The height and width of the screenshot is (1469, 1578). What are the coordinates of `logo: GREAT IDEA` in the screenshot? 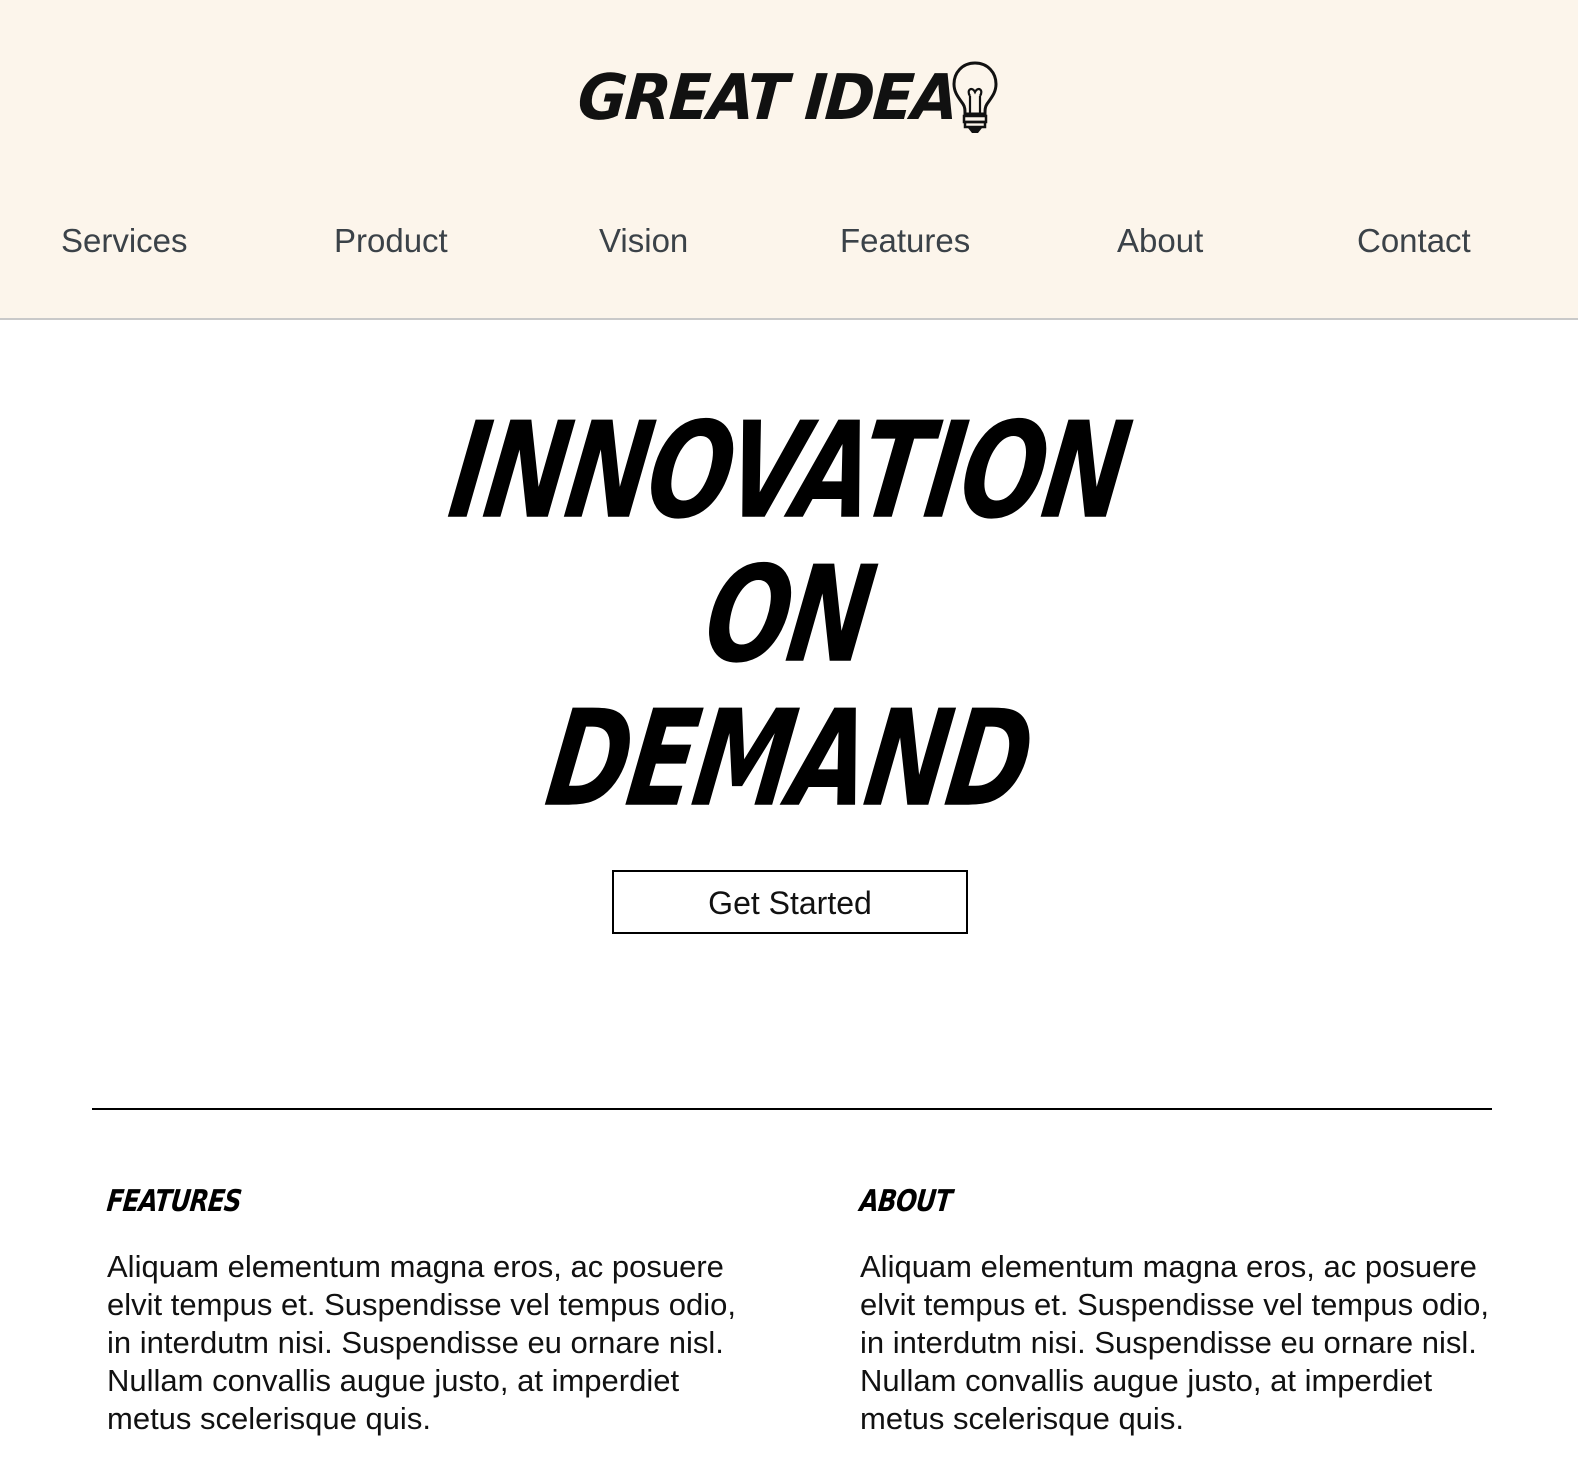 It's located at (789, 98).